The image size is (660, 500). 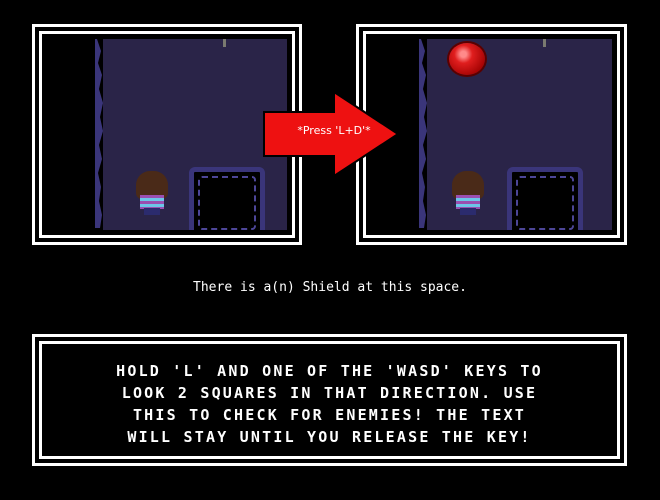 What do you see at coordinates (334, 130) in the screenshot?
I see `press-keys-label: *Press 'L+D'*` at bounding box center [334, 130].